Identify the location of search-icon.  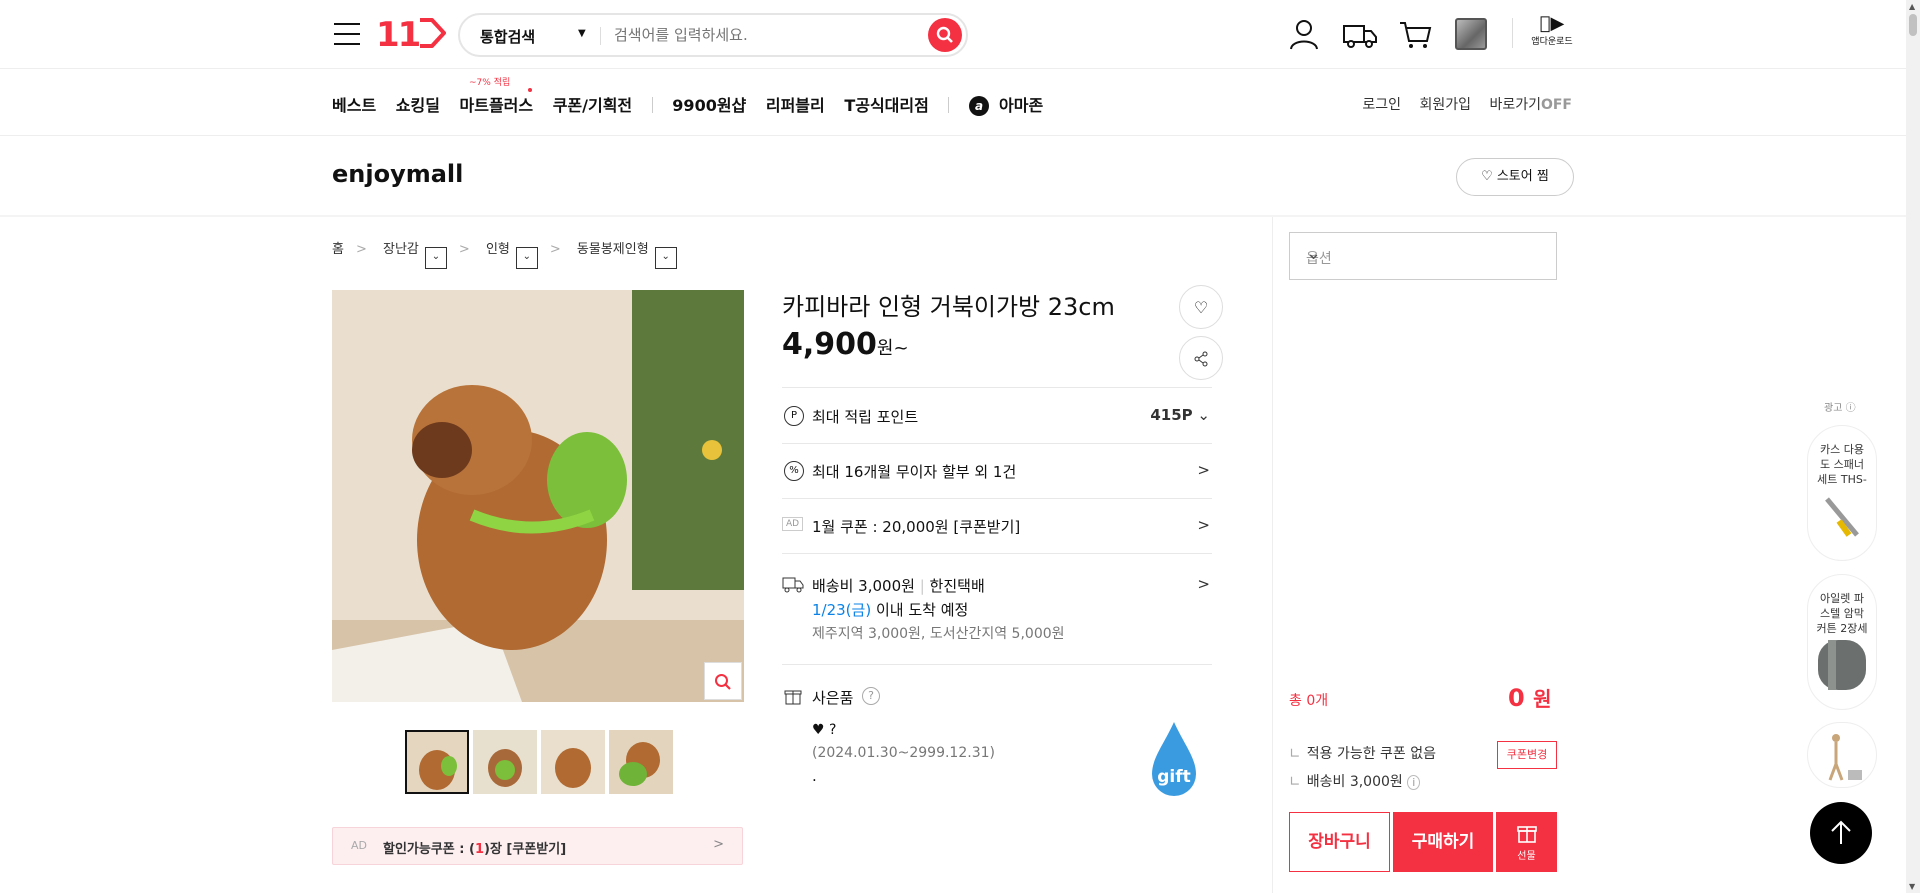
(944, 34).